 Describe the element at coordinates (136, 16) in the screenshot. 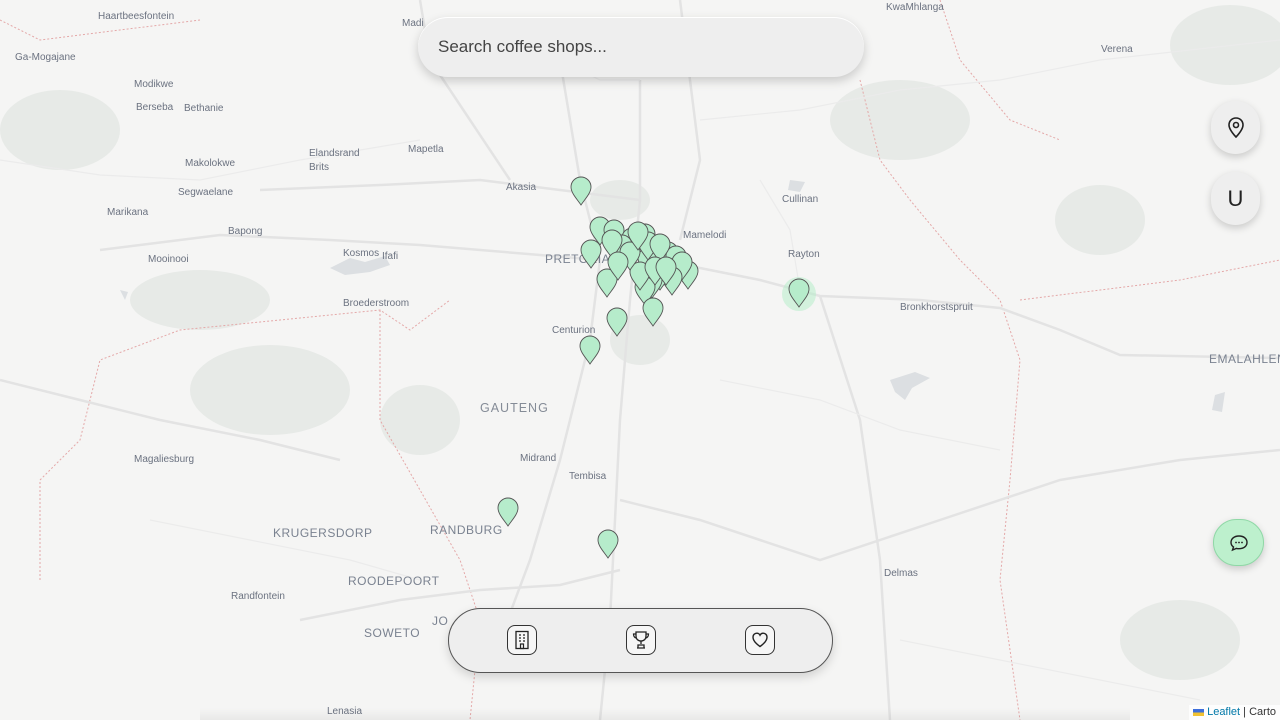

I see `place-label: Haartbeesfontein` at that location.